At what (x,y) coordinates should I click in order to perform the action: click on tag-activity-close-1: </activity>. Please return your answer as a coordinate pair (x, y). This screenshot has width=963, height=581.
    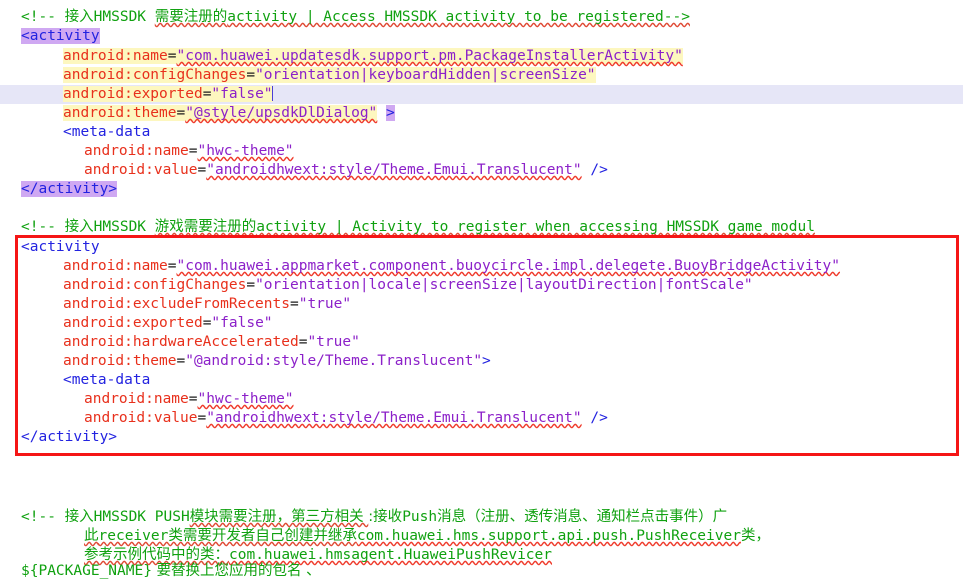
    Looking at the image, I should click on (69, 189).